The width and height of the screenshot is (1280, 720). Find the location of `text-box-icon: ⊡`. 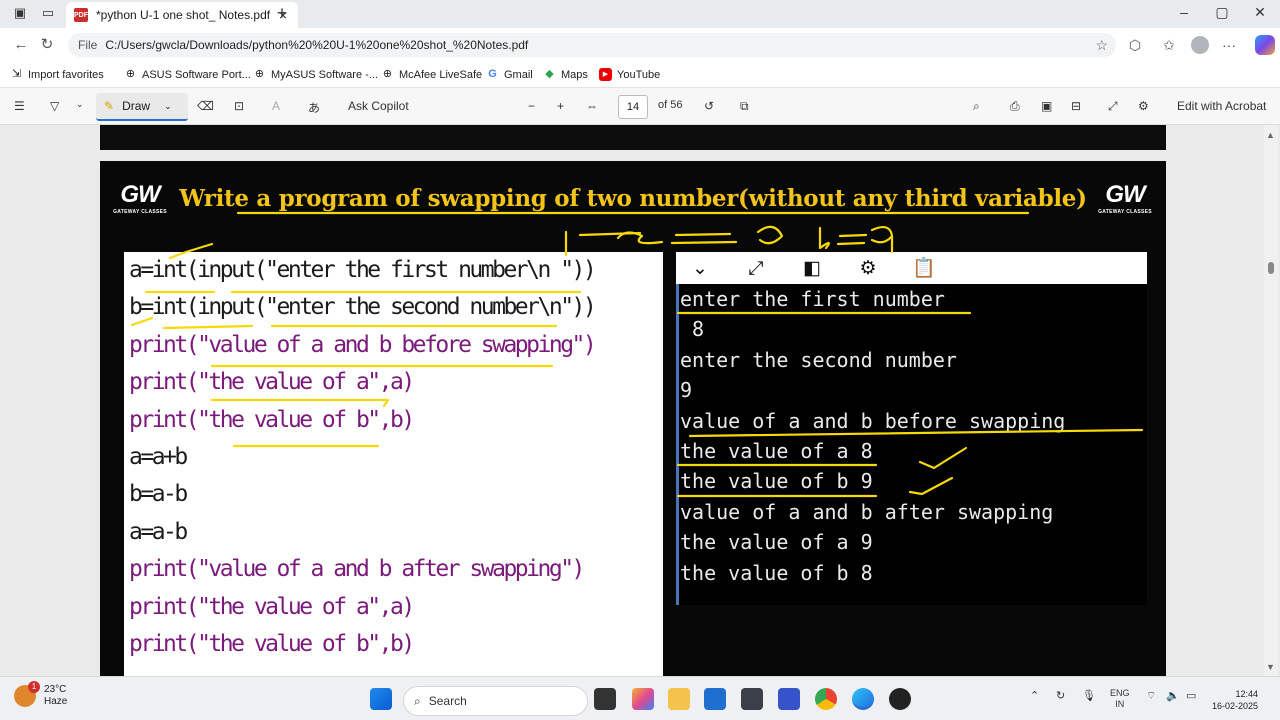

text-box-icon: ⊡ is located at coordinates (239, 106).